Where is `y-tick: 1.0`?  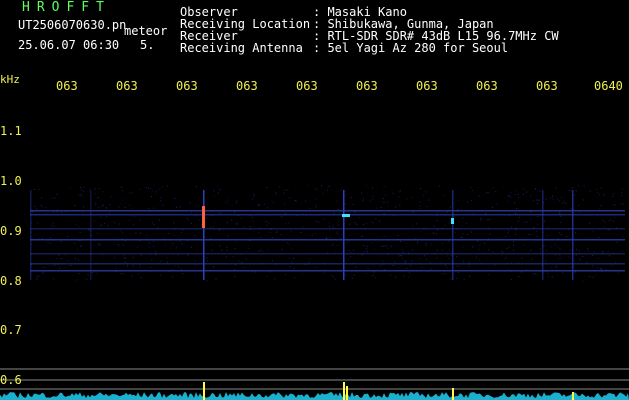
y-tick: 1.0 is located at coordinates (11, 181).